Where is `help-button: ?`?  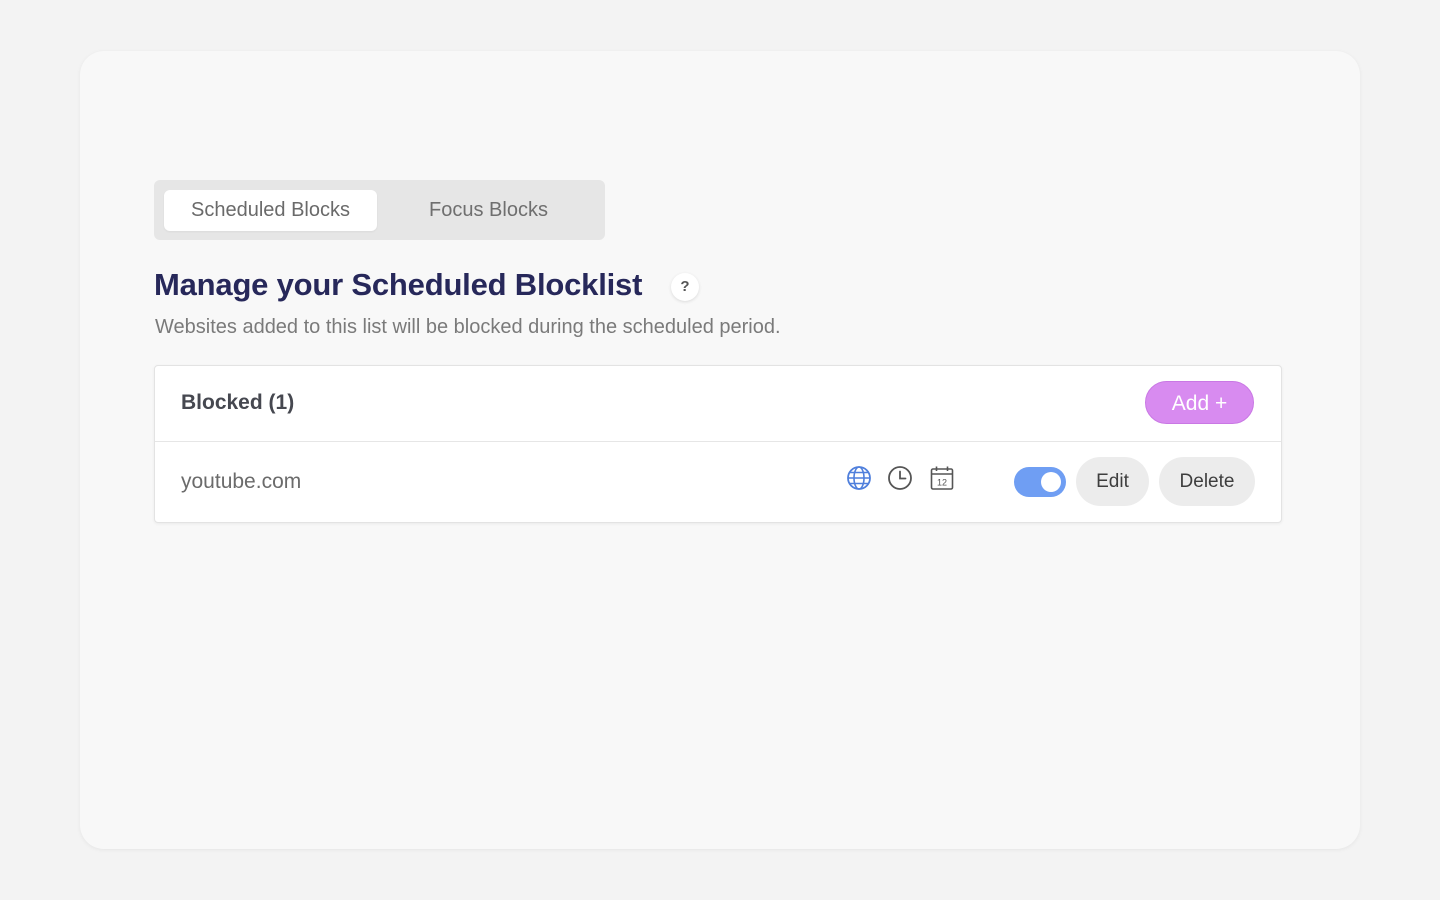 help-button: ? is located at coordinates (685, 287).